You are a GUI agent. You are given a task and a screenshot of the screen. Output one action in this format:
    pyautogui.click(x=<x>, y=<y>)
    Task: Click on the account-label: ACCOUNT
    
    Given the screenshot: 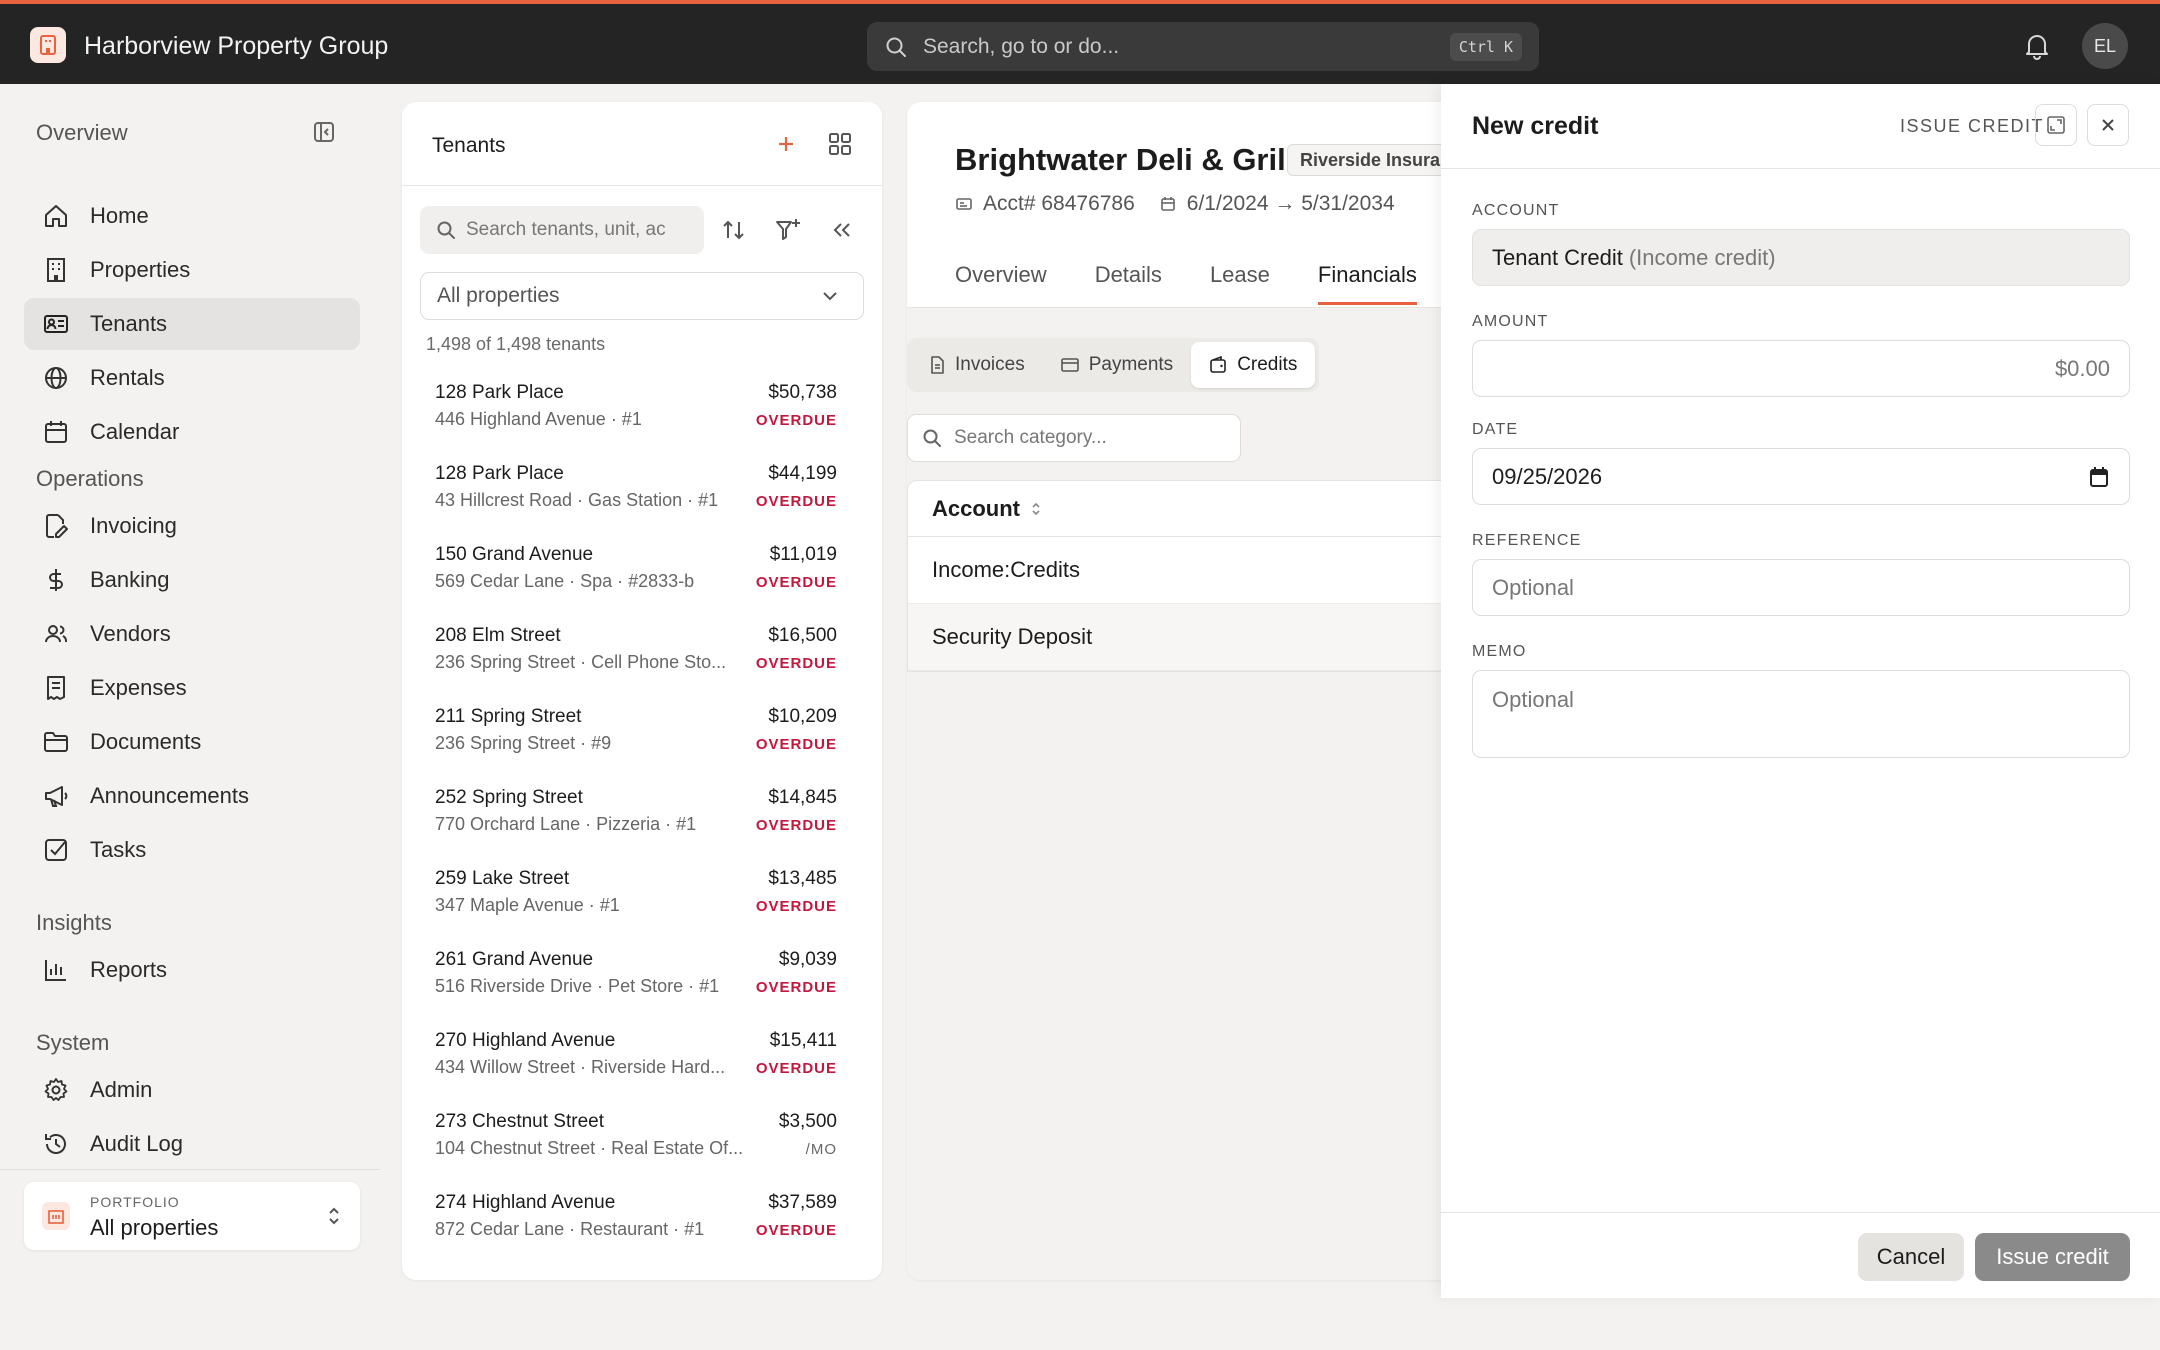 What is the action you would take?
    pyautogui.click(x=1516, y=210)
    